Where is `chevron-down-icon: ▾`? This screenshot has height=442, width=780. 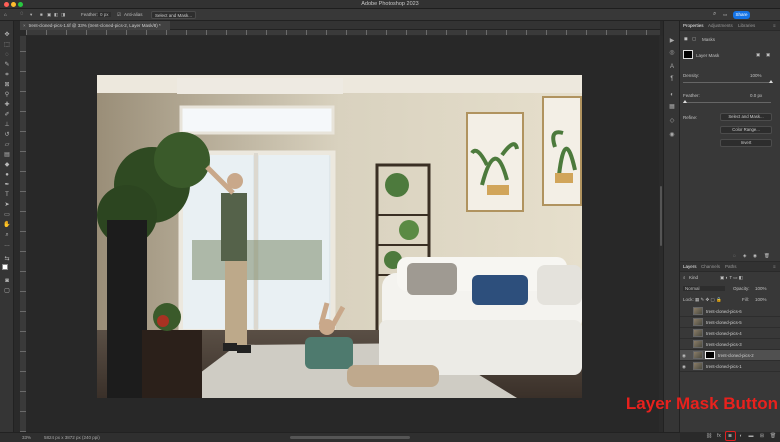
chevron-down-icon: ▾ is located at coordinates (31, 15).